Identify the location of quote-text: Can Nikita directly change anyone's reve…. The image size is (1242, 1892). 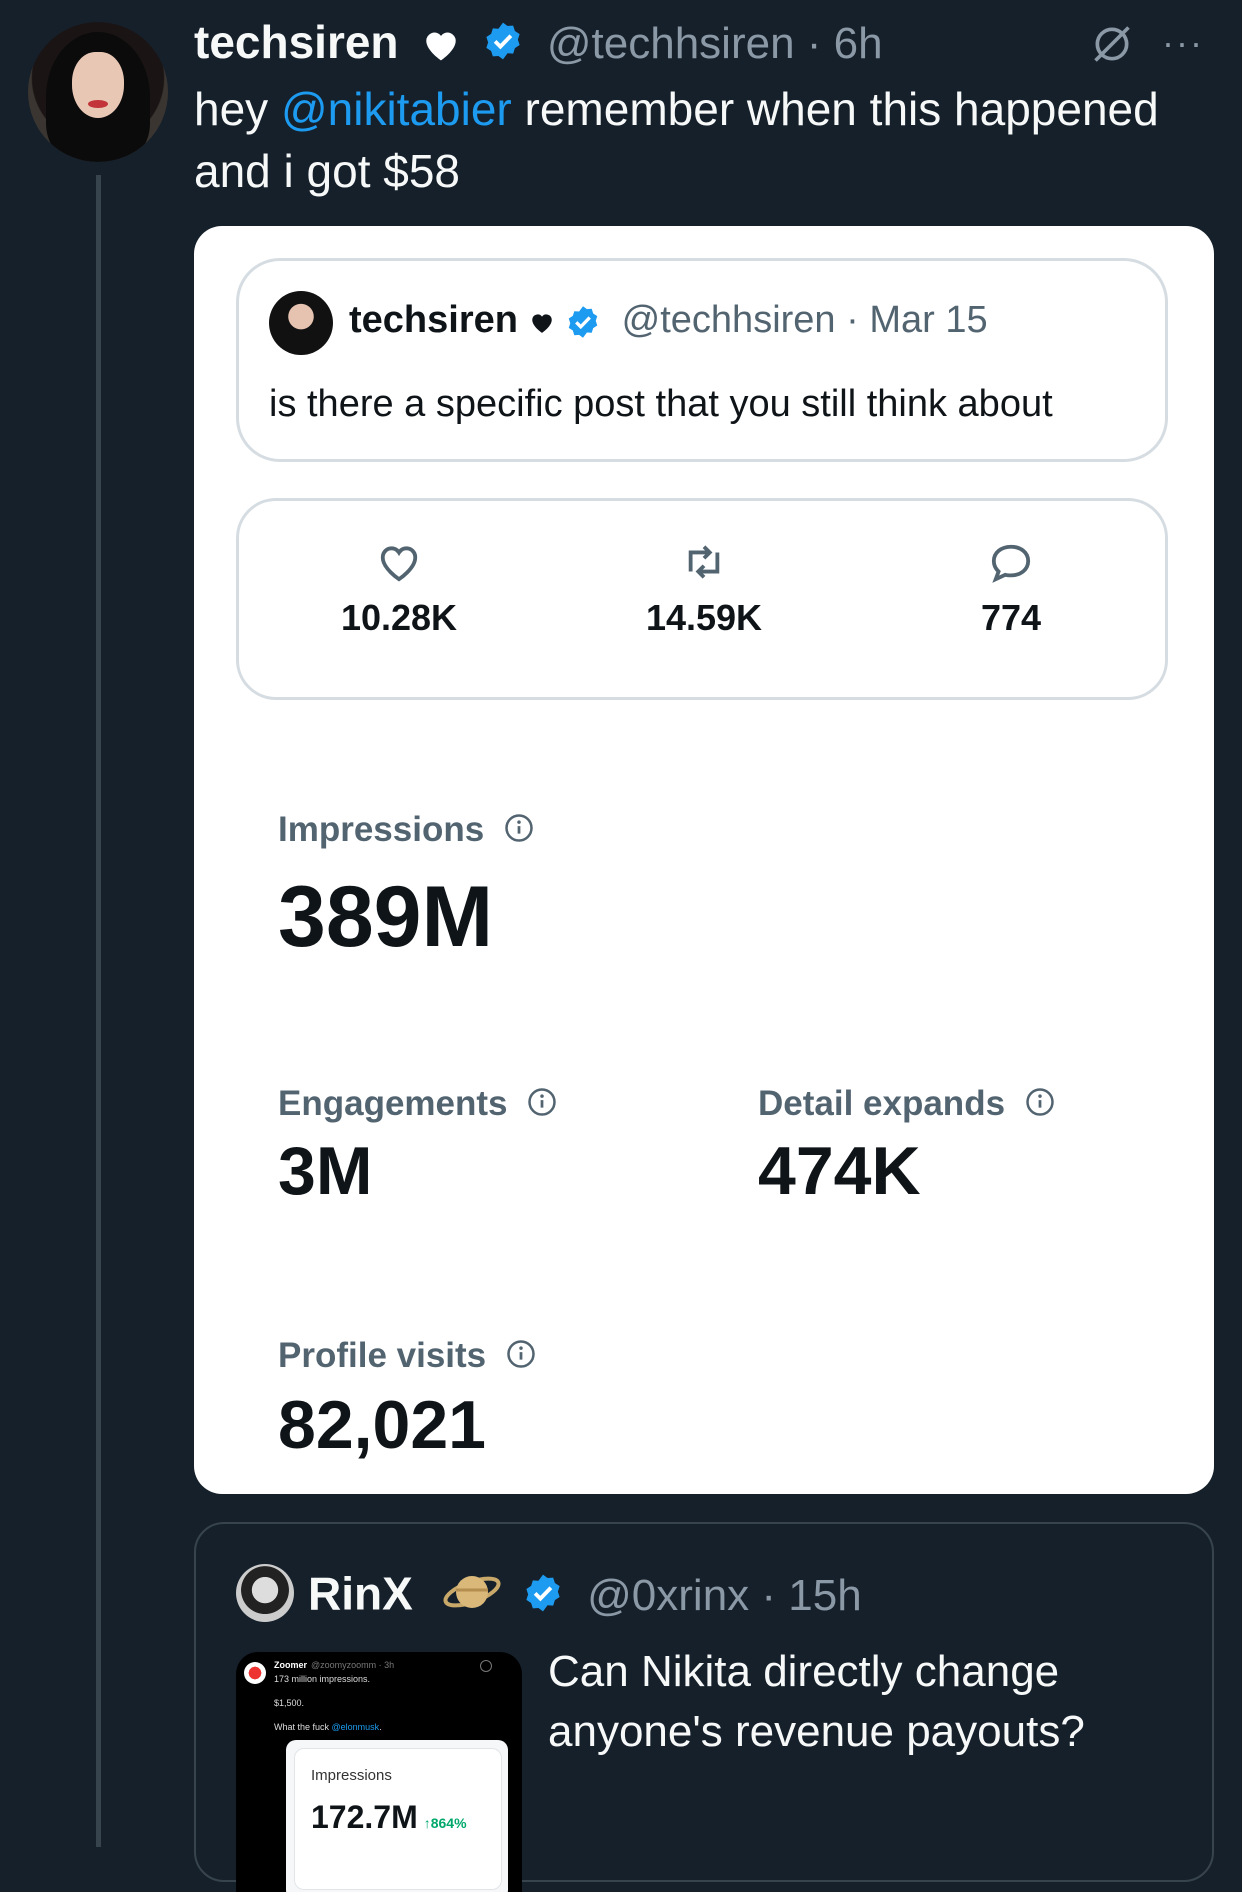
(816, 1701).